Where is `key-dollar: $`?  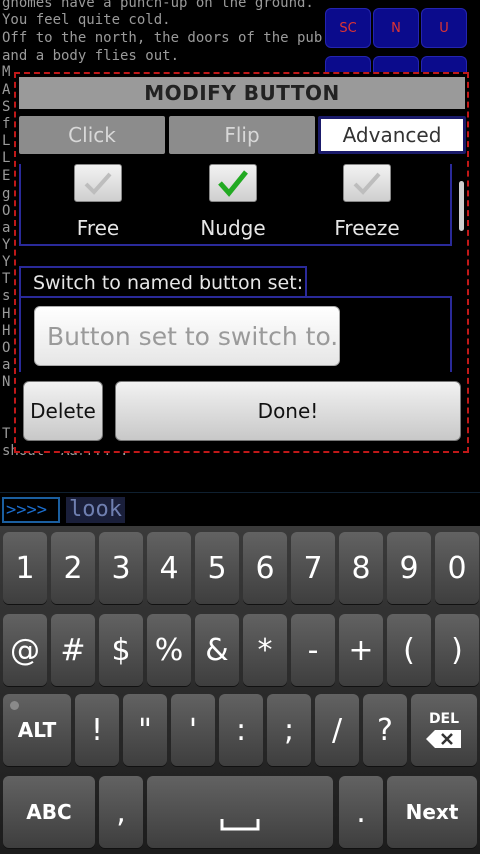
key-dollar: $ is located at coordinates (121, 650).